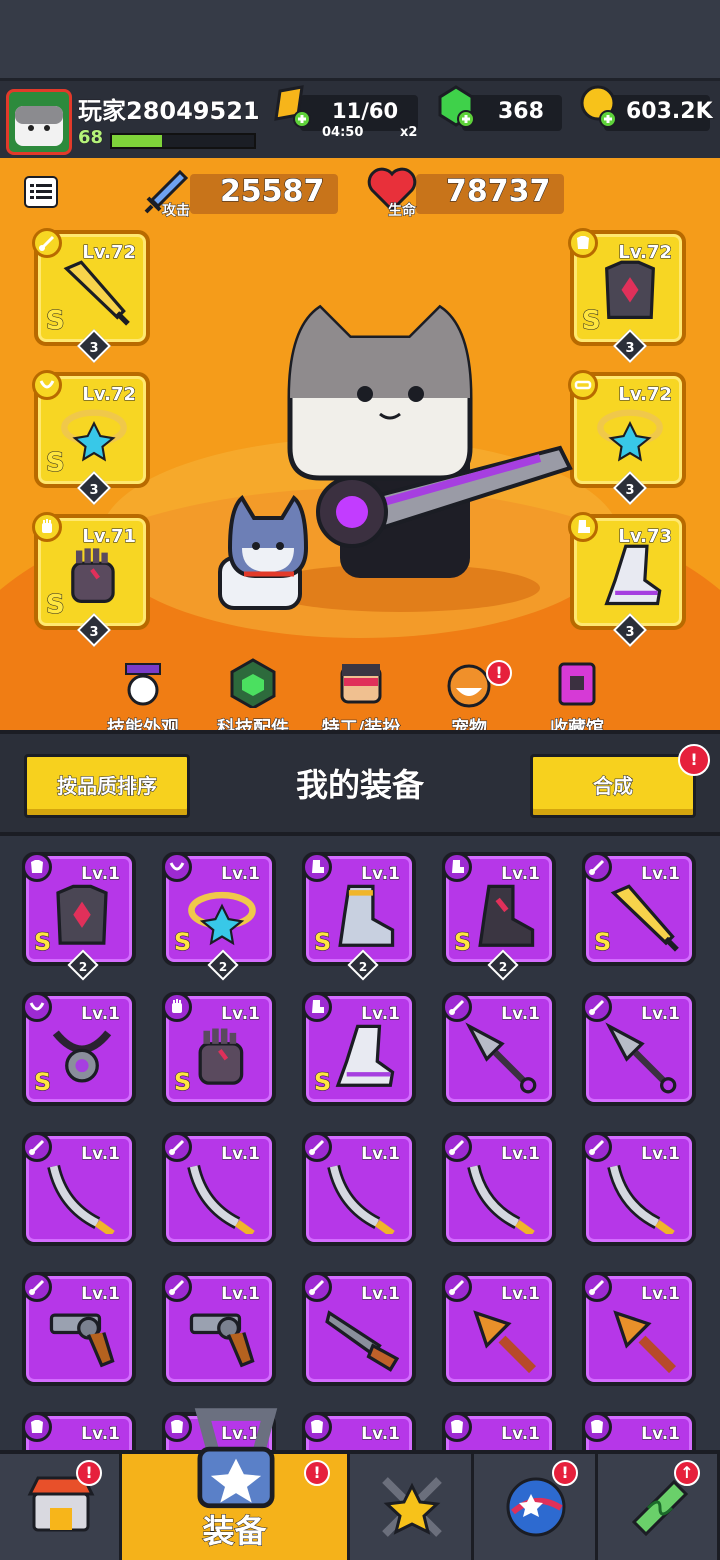  What do you see at coordinates (659, 1507) in the screenshot?
I see `nav-tab-evolve: ↑` at bounding box center [659, 1507].